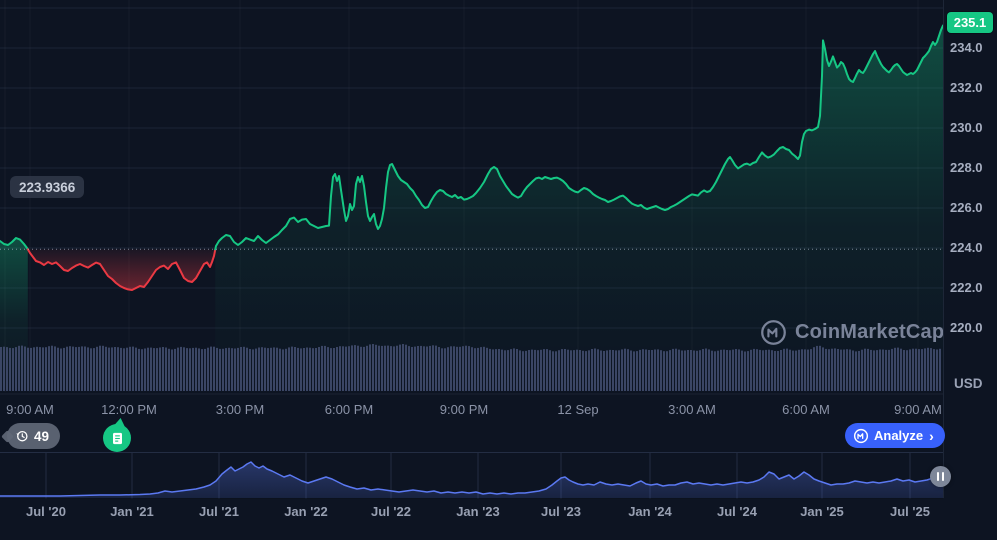 The image size is (997, 540). I want to click on watermark-text: CoinMarketCap, so click(870, 332).